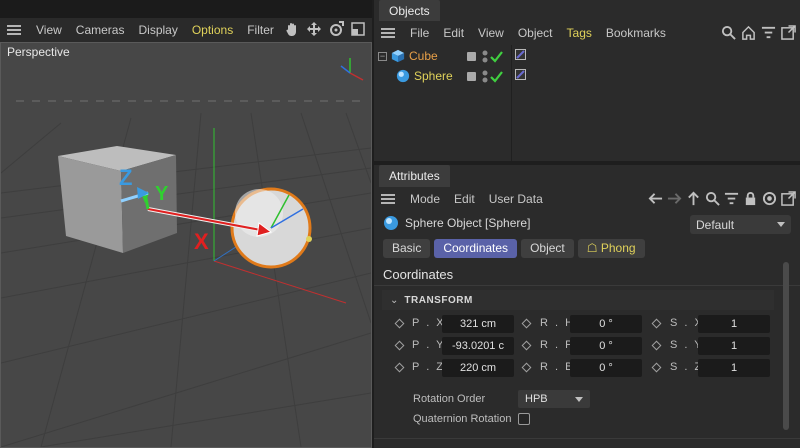 The height and width of the screenshot is (448, 800). What do you see at coordinates (786, 346) in the screenshot?
I see `attributes-scrollbar` at bounding box center [786, 346].